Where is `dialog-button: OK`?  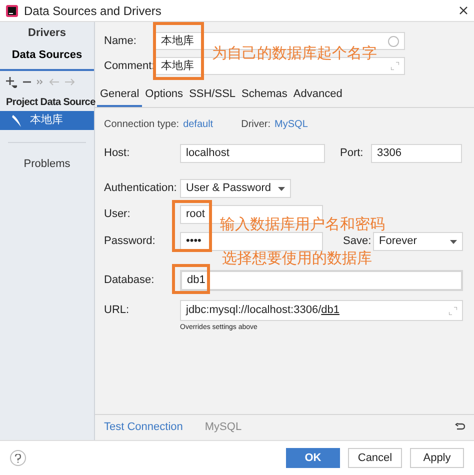
dialog-button: OK is located at coordinates (313, 458).